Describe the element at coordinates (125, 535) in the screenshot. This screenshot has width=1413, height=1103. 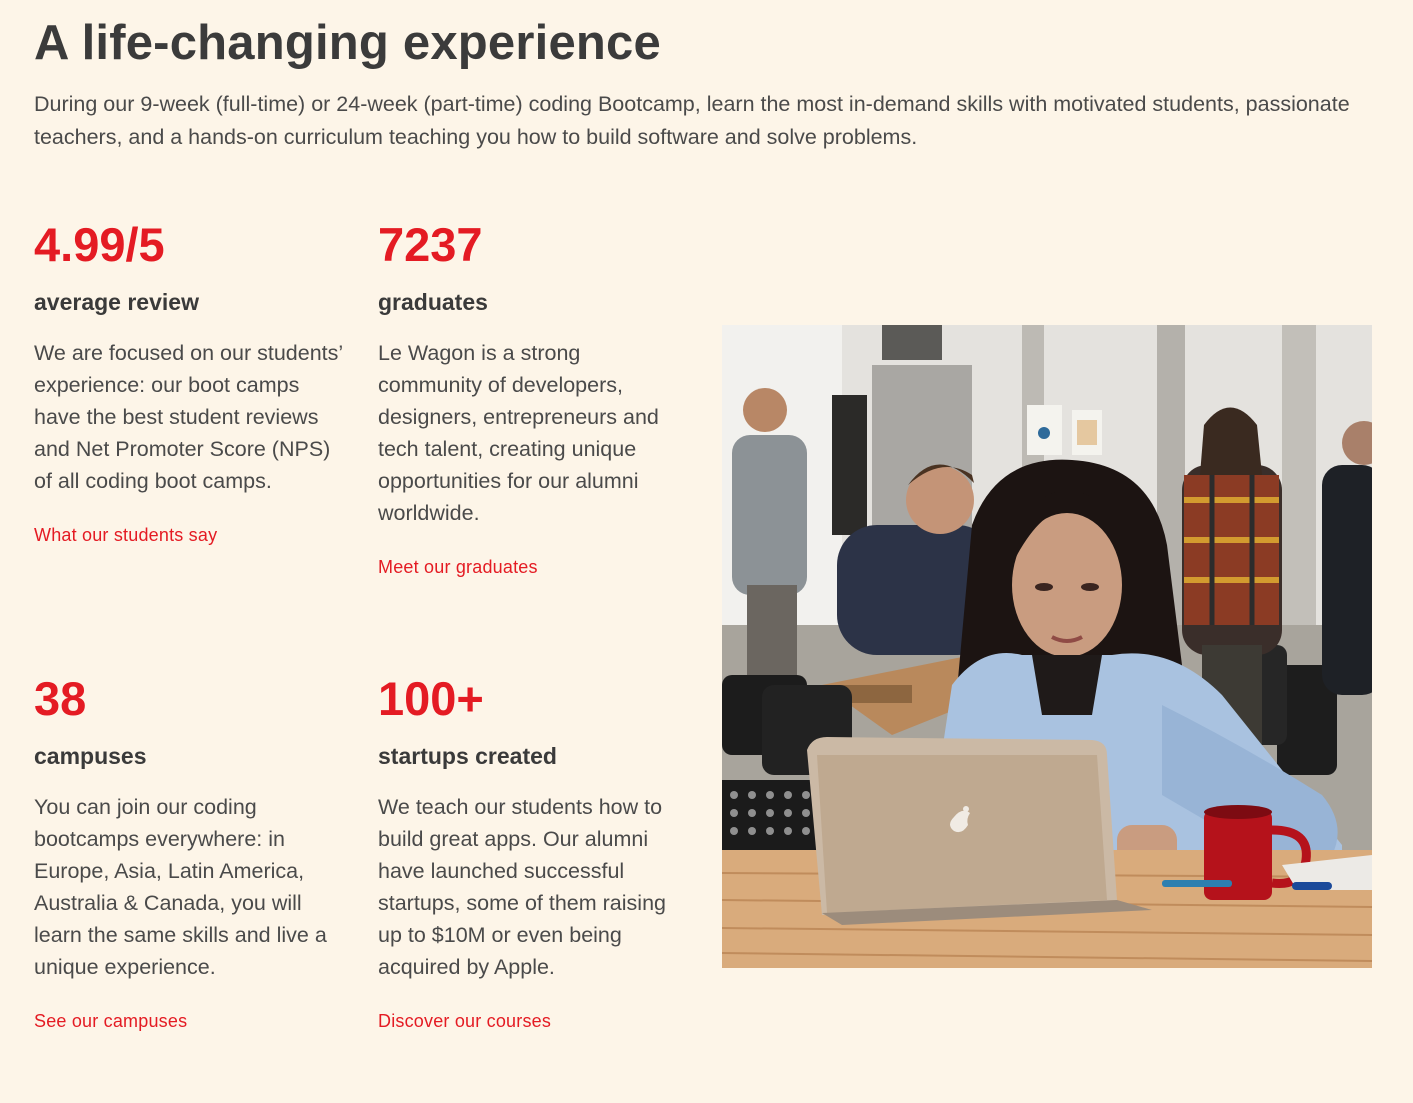
I see `students-say-link: What our students say` at that location.